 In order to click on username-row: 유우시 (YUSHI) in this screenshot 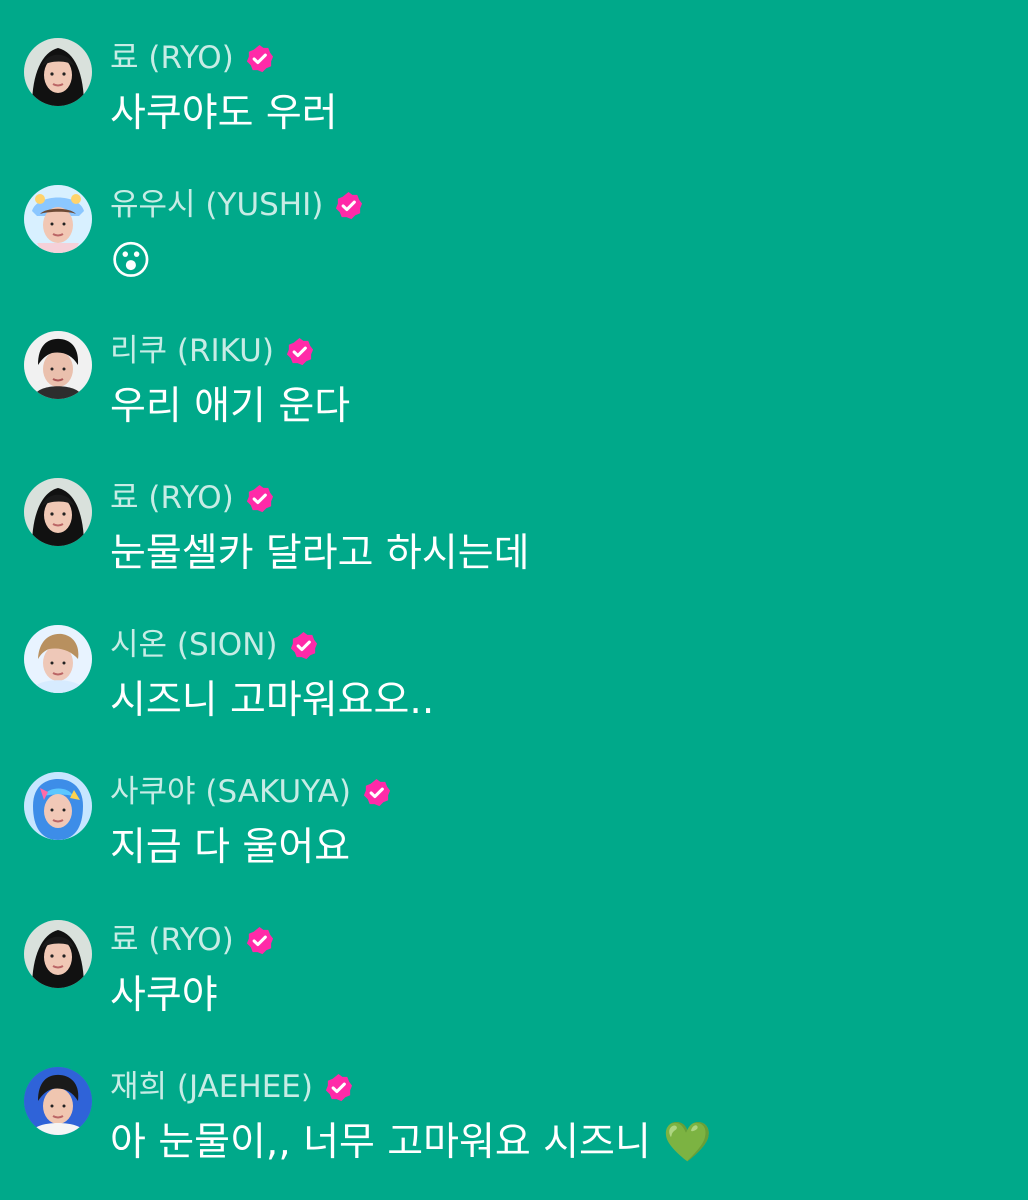, I will do `click(237, 205)`.